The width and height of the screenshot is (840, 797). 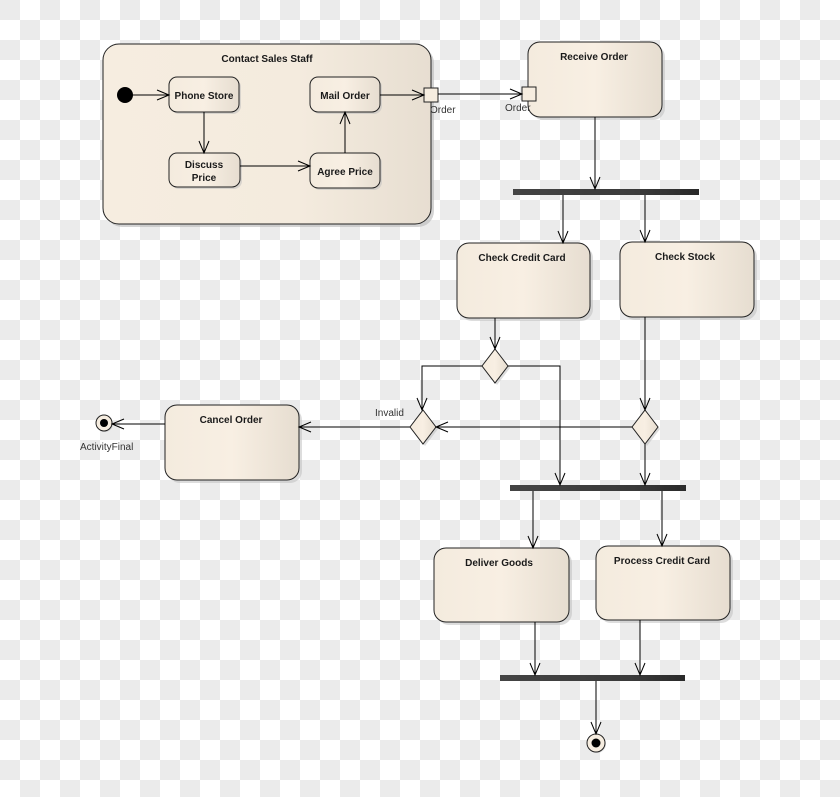 What do you see at coordinates (662, 561) in the screenshot?
I see `action-label: Process Credit Card` at bounding box center [662, 561].